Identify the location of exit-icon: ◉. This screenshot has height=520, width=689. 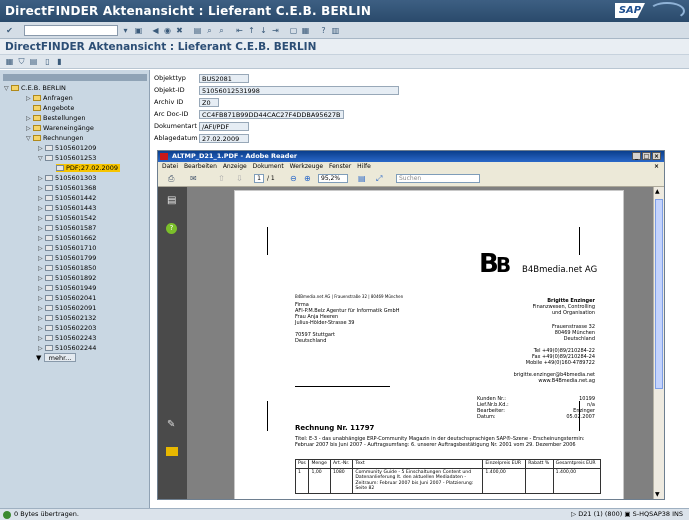
(167, 30).